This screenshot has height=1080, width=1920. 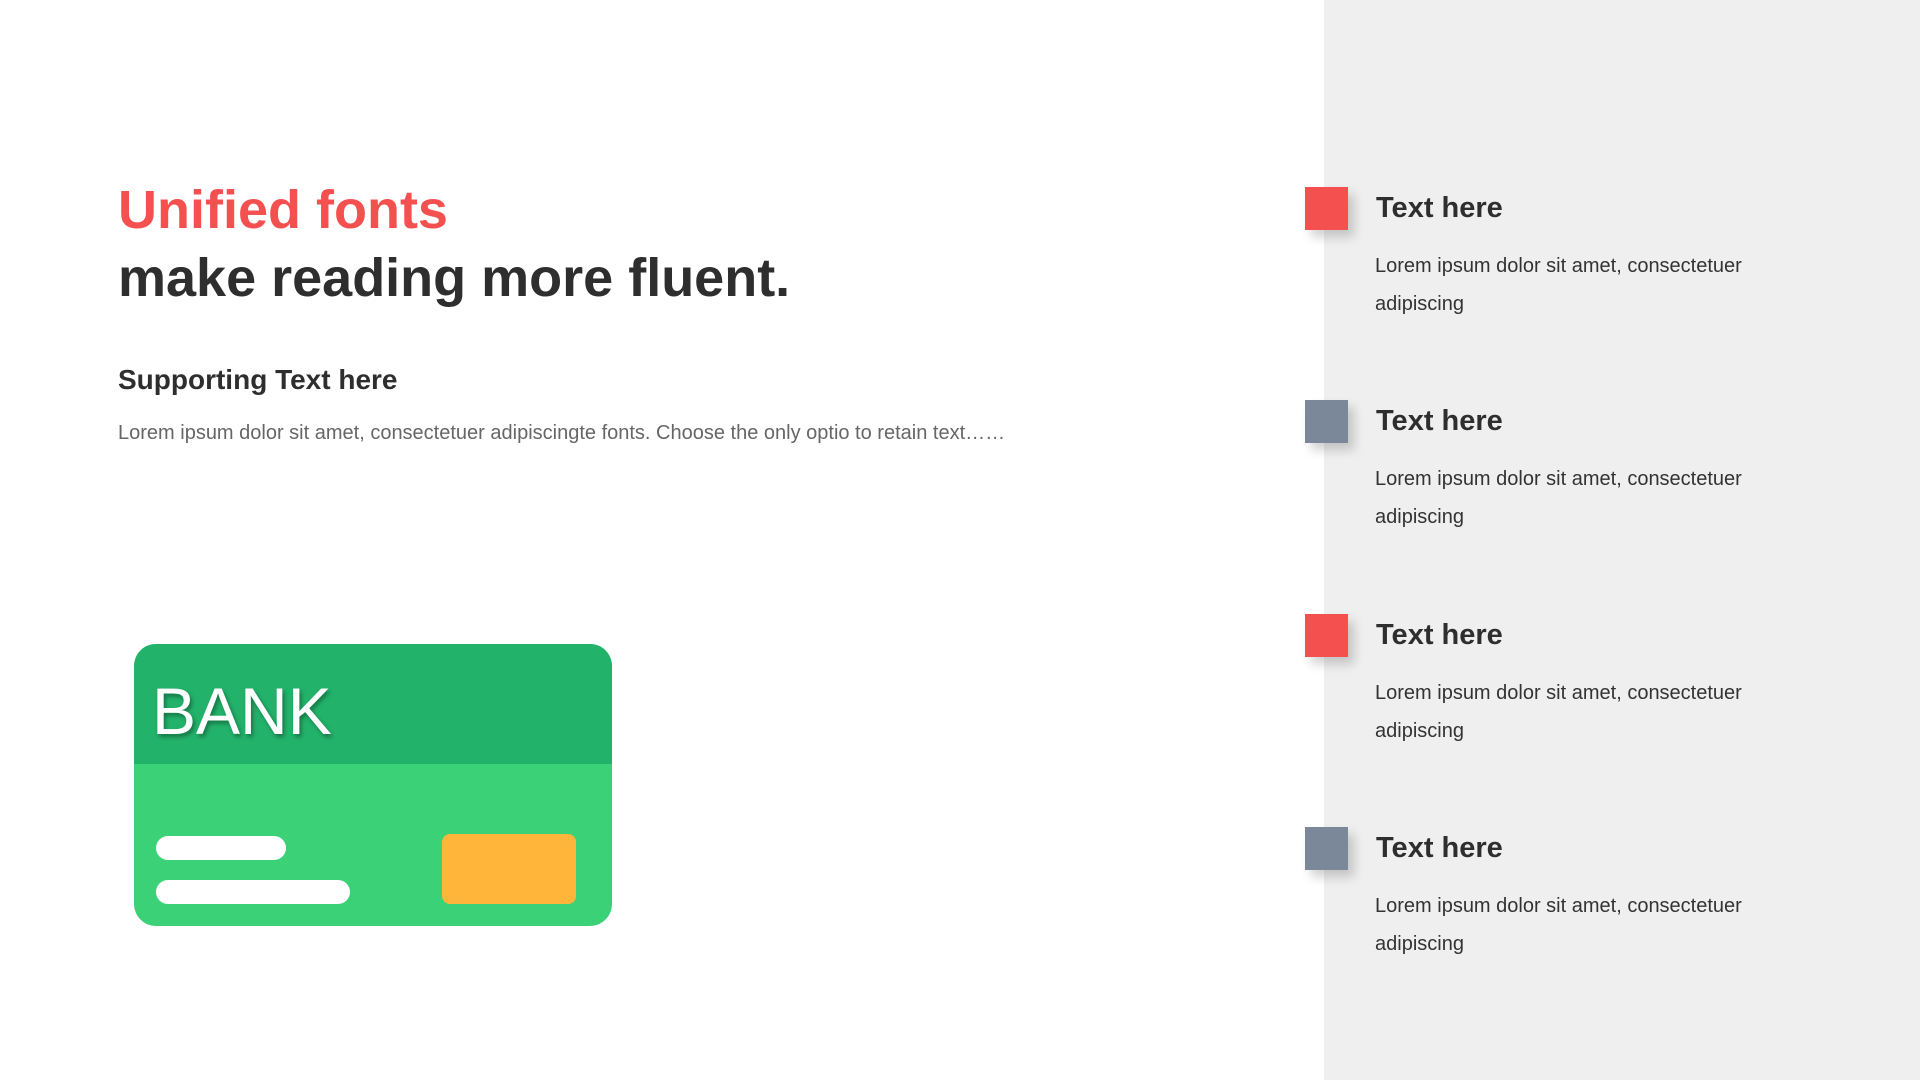 What do you see at coordinates (373, 785) in the screenshot?
I see `bank-card-illustration: BANK` at bounding box center [373, 785].